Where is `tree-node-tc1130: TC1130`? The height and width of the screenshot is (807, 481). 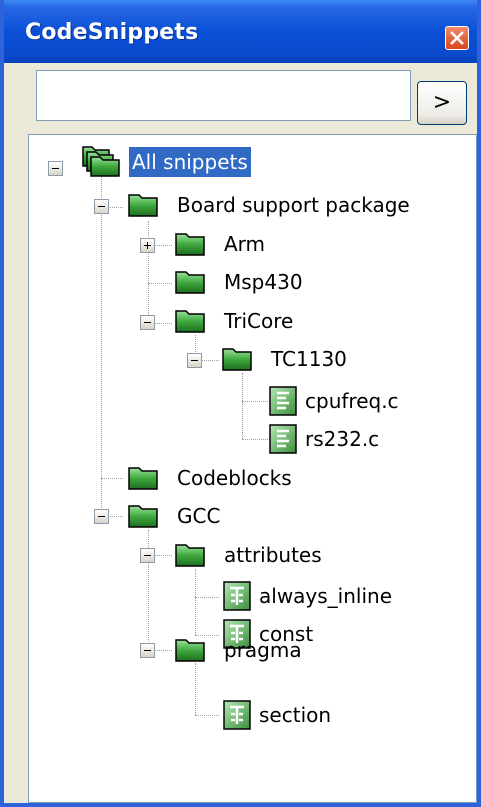 tree-node-tc1130: TC1130 is located at coordinates (309, 359).